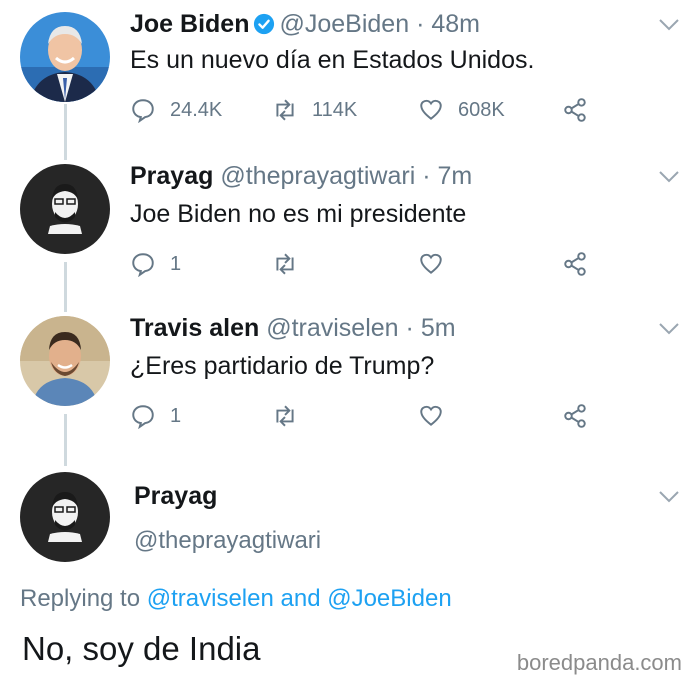 This screenshot has height=686, width=700. Describe the element at coordinates (210, 598) in the screenshot. I see `mention-link: @traviselen` at that location.